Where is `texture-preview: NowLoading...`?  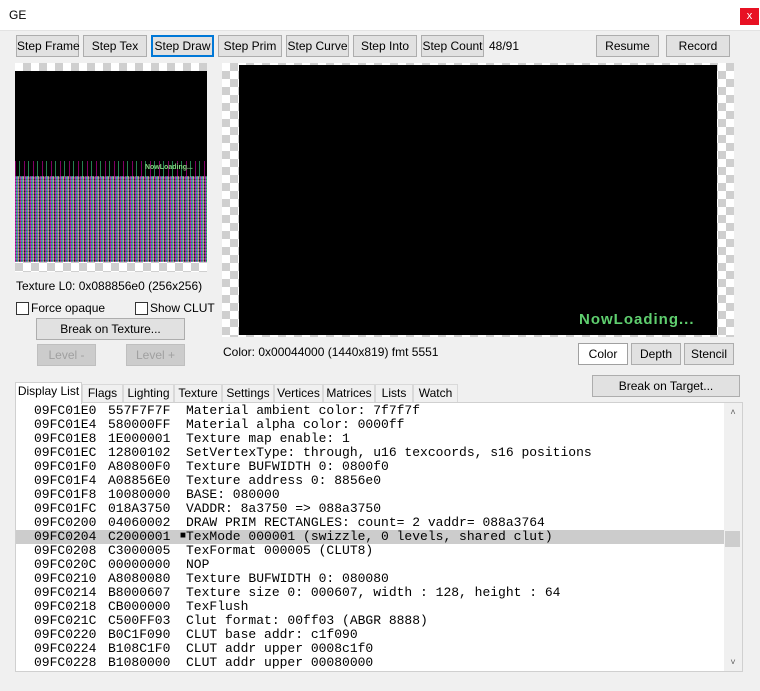 texture-preview: NowLoading... is located at coordinates (111, 167).